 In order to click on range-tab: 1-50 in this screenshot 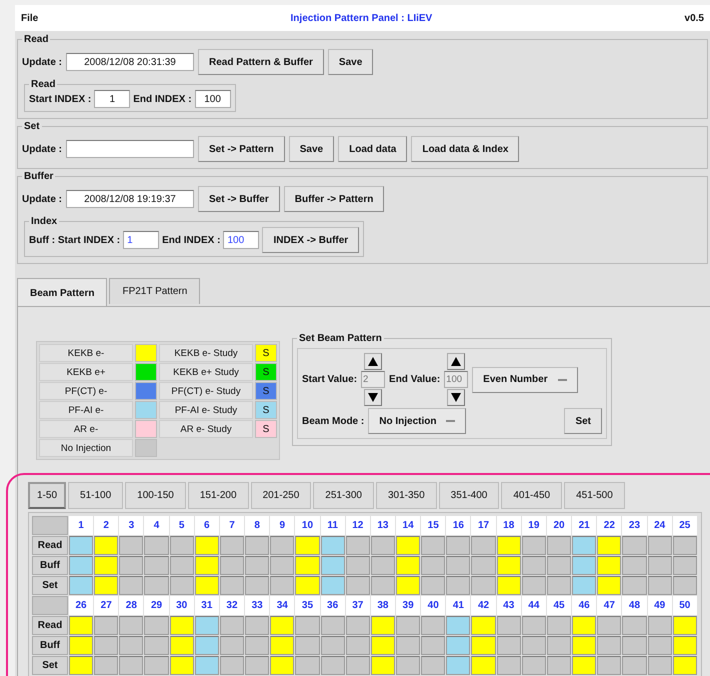, I will do `click(47, 495)`.